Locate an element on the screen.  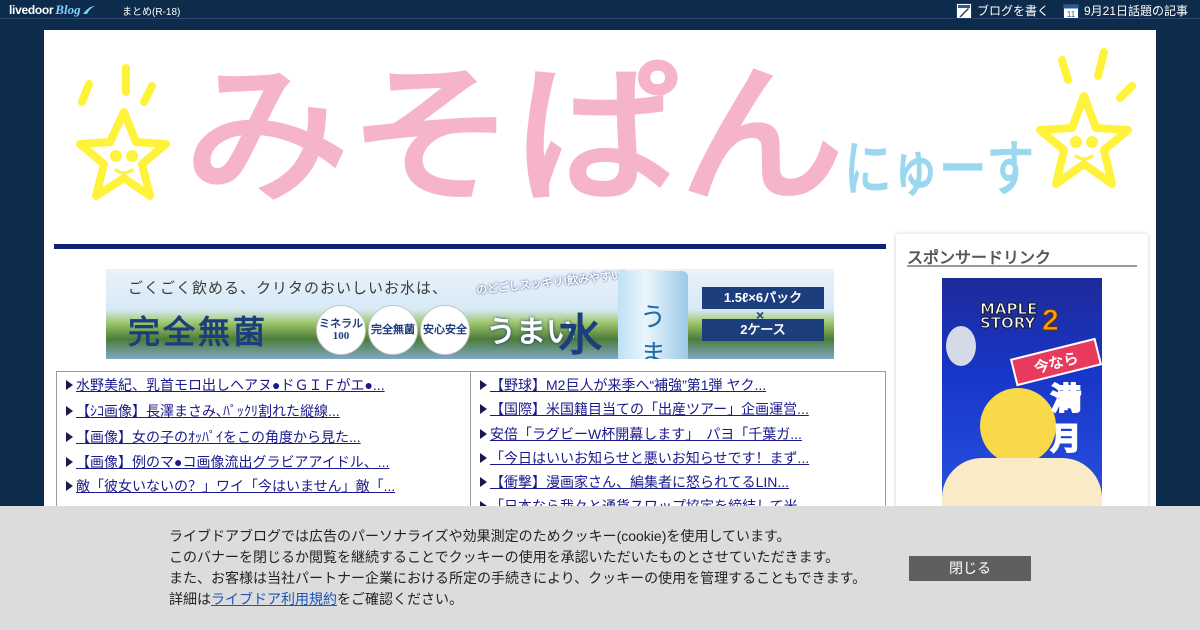
blog-title-sub: にゅーす is located at coordinates (939, 170).